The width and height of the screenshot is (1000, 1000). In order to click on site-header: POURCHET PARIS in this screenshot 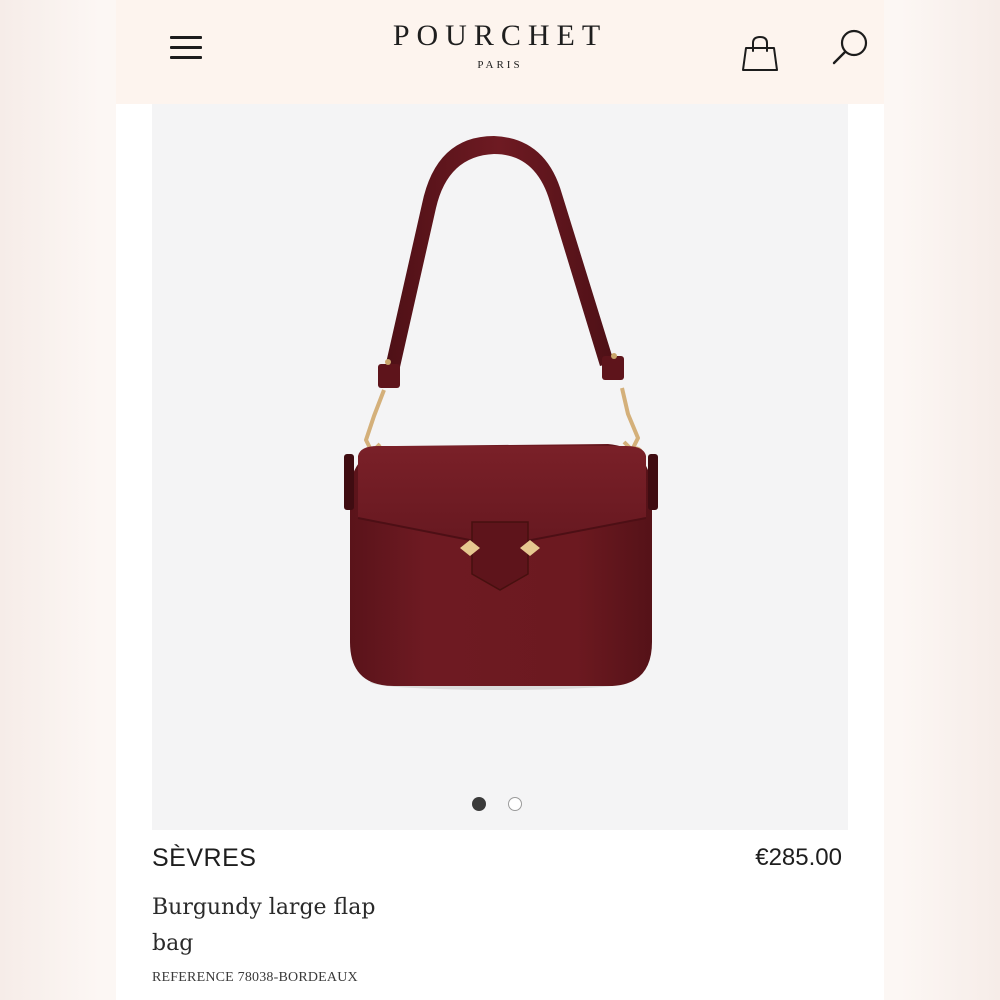, I will do `click(500, 52)`.